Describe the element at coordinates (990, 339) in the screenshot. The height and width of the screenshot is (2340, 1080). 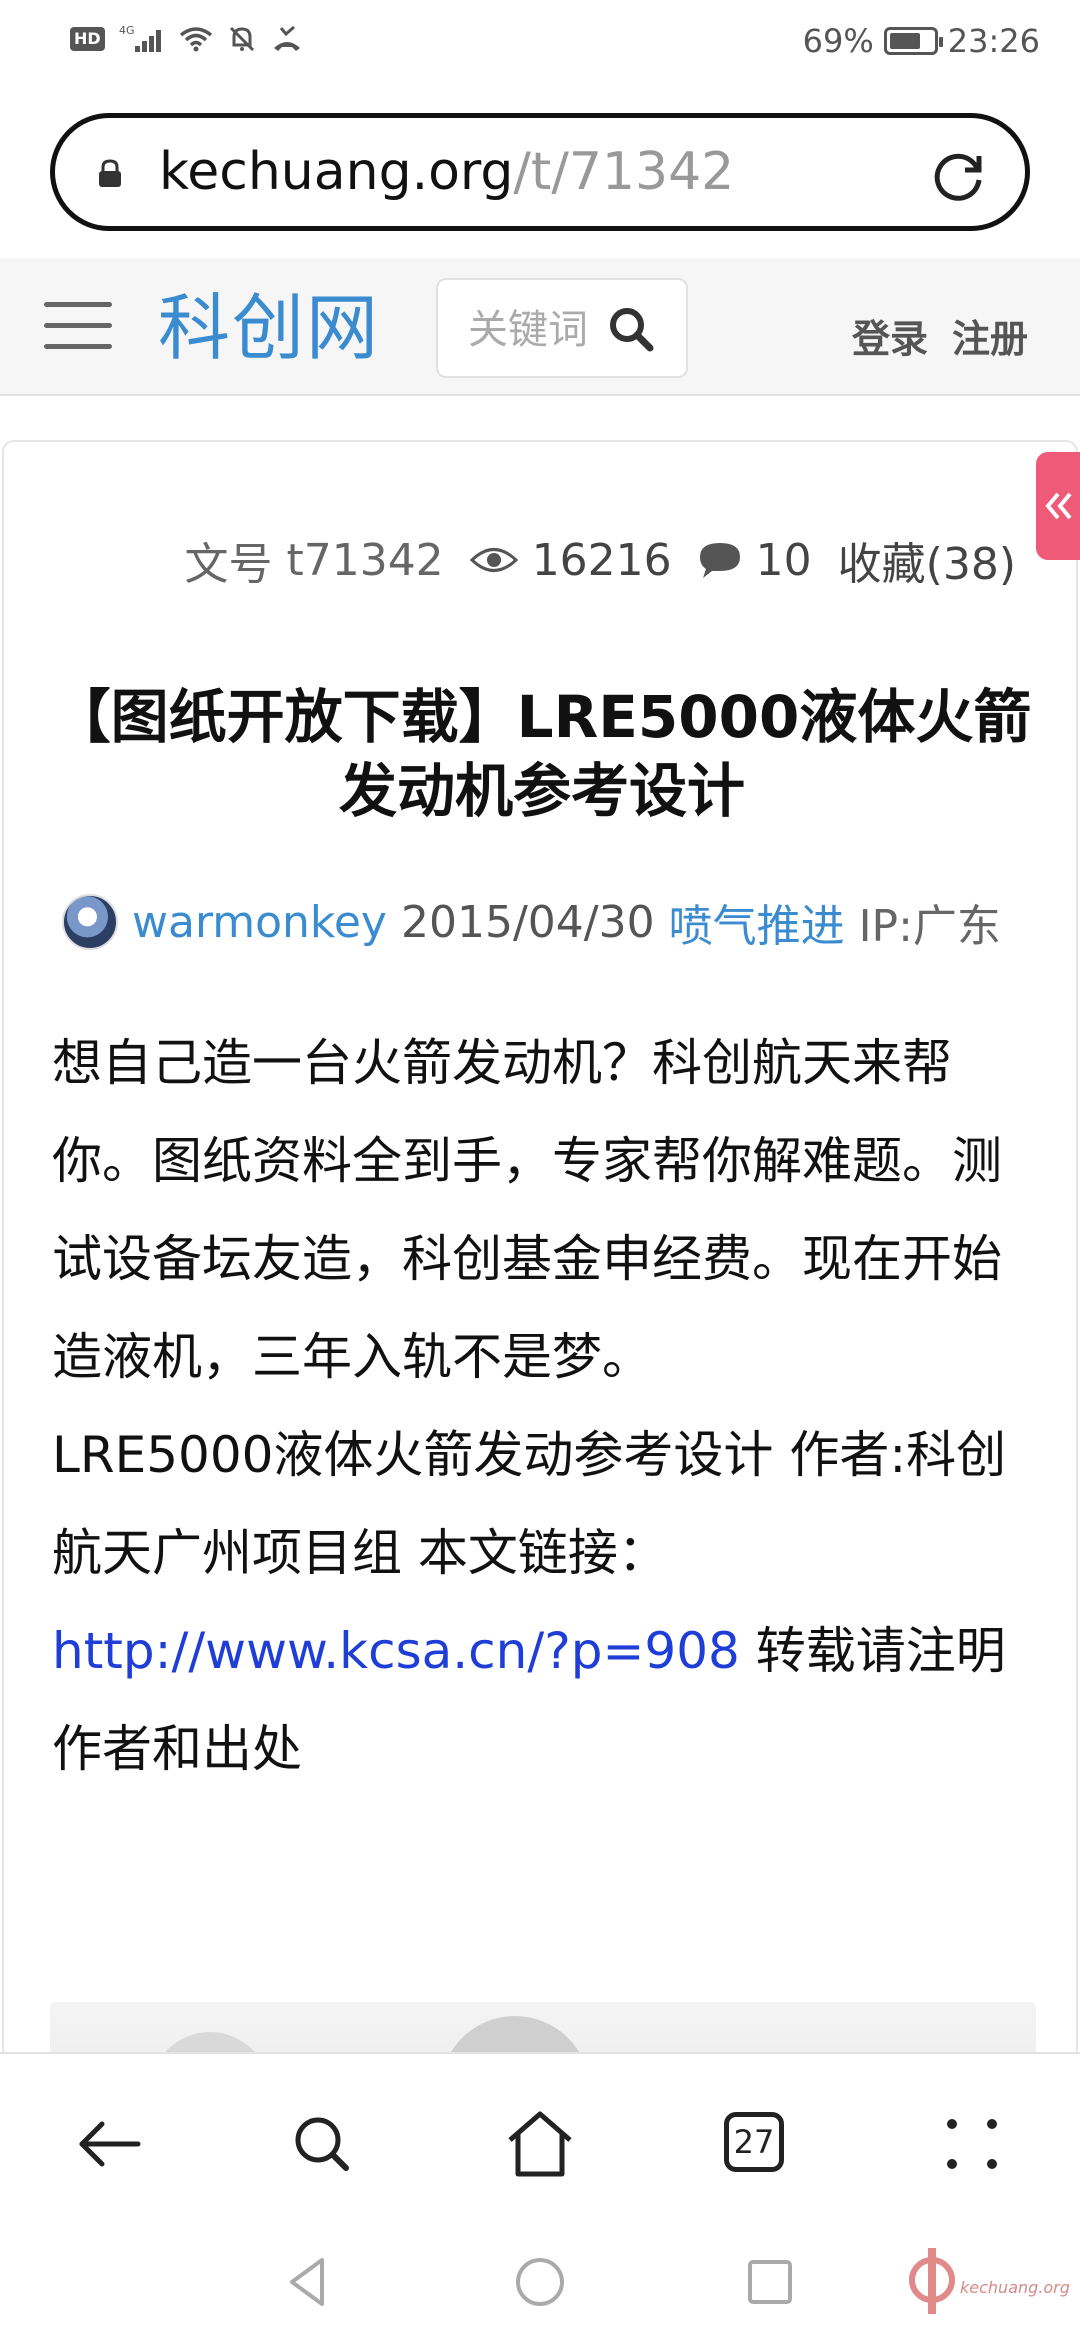
I see `register-link: 注册` at that location.